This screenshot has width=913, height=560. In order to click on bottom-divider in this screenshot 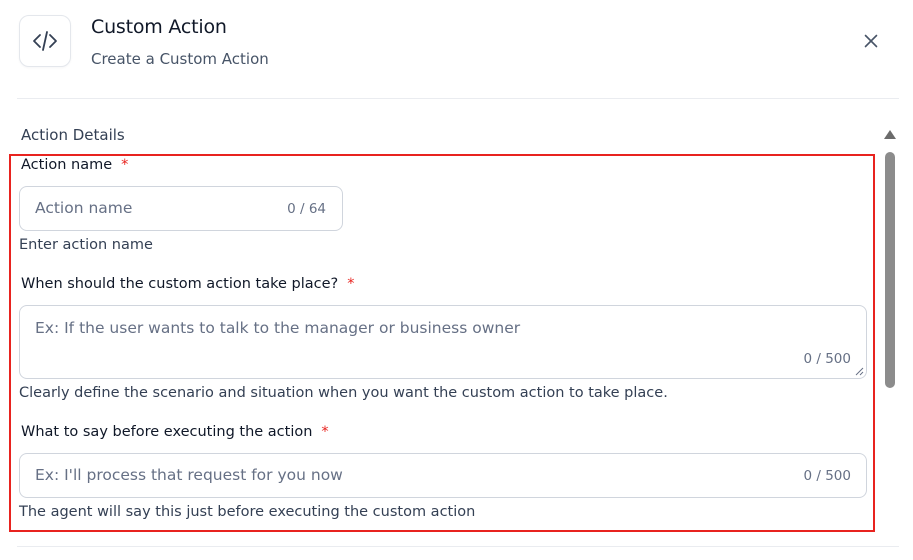, I will do `click(458, 546)`.